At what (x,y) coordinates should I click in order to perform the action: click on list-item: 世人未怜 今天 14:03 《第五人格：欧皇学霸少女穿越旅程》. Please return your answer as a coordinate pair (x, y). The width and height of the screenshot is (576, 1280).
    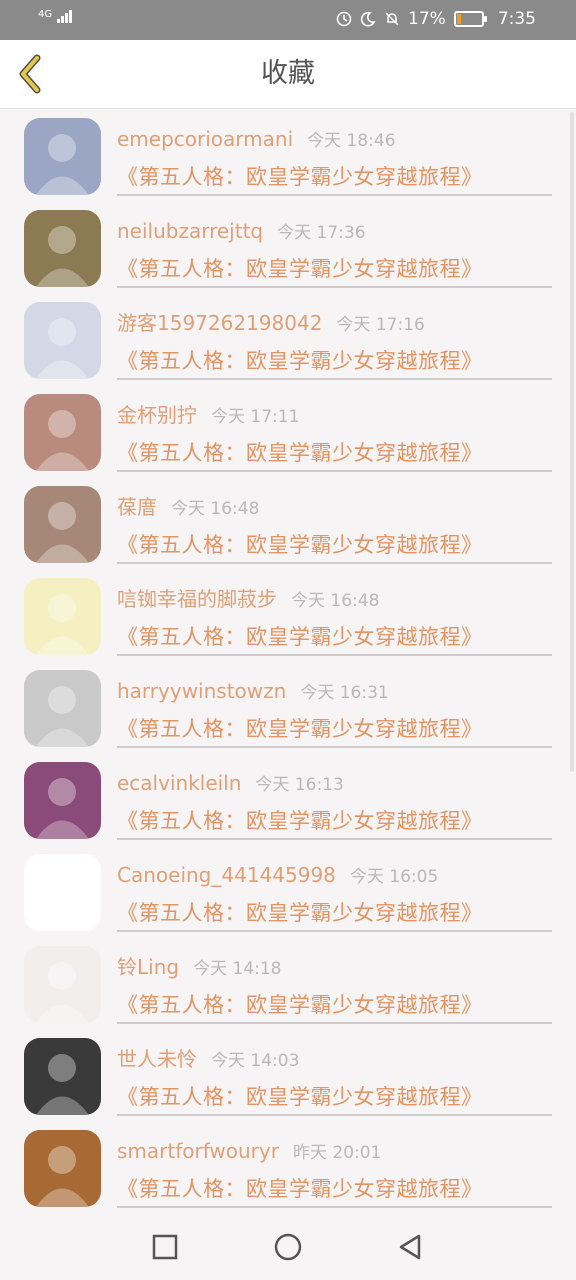
    Looking at the image, I should click on (288, 1075).